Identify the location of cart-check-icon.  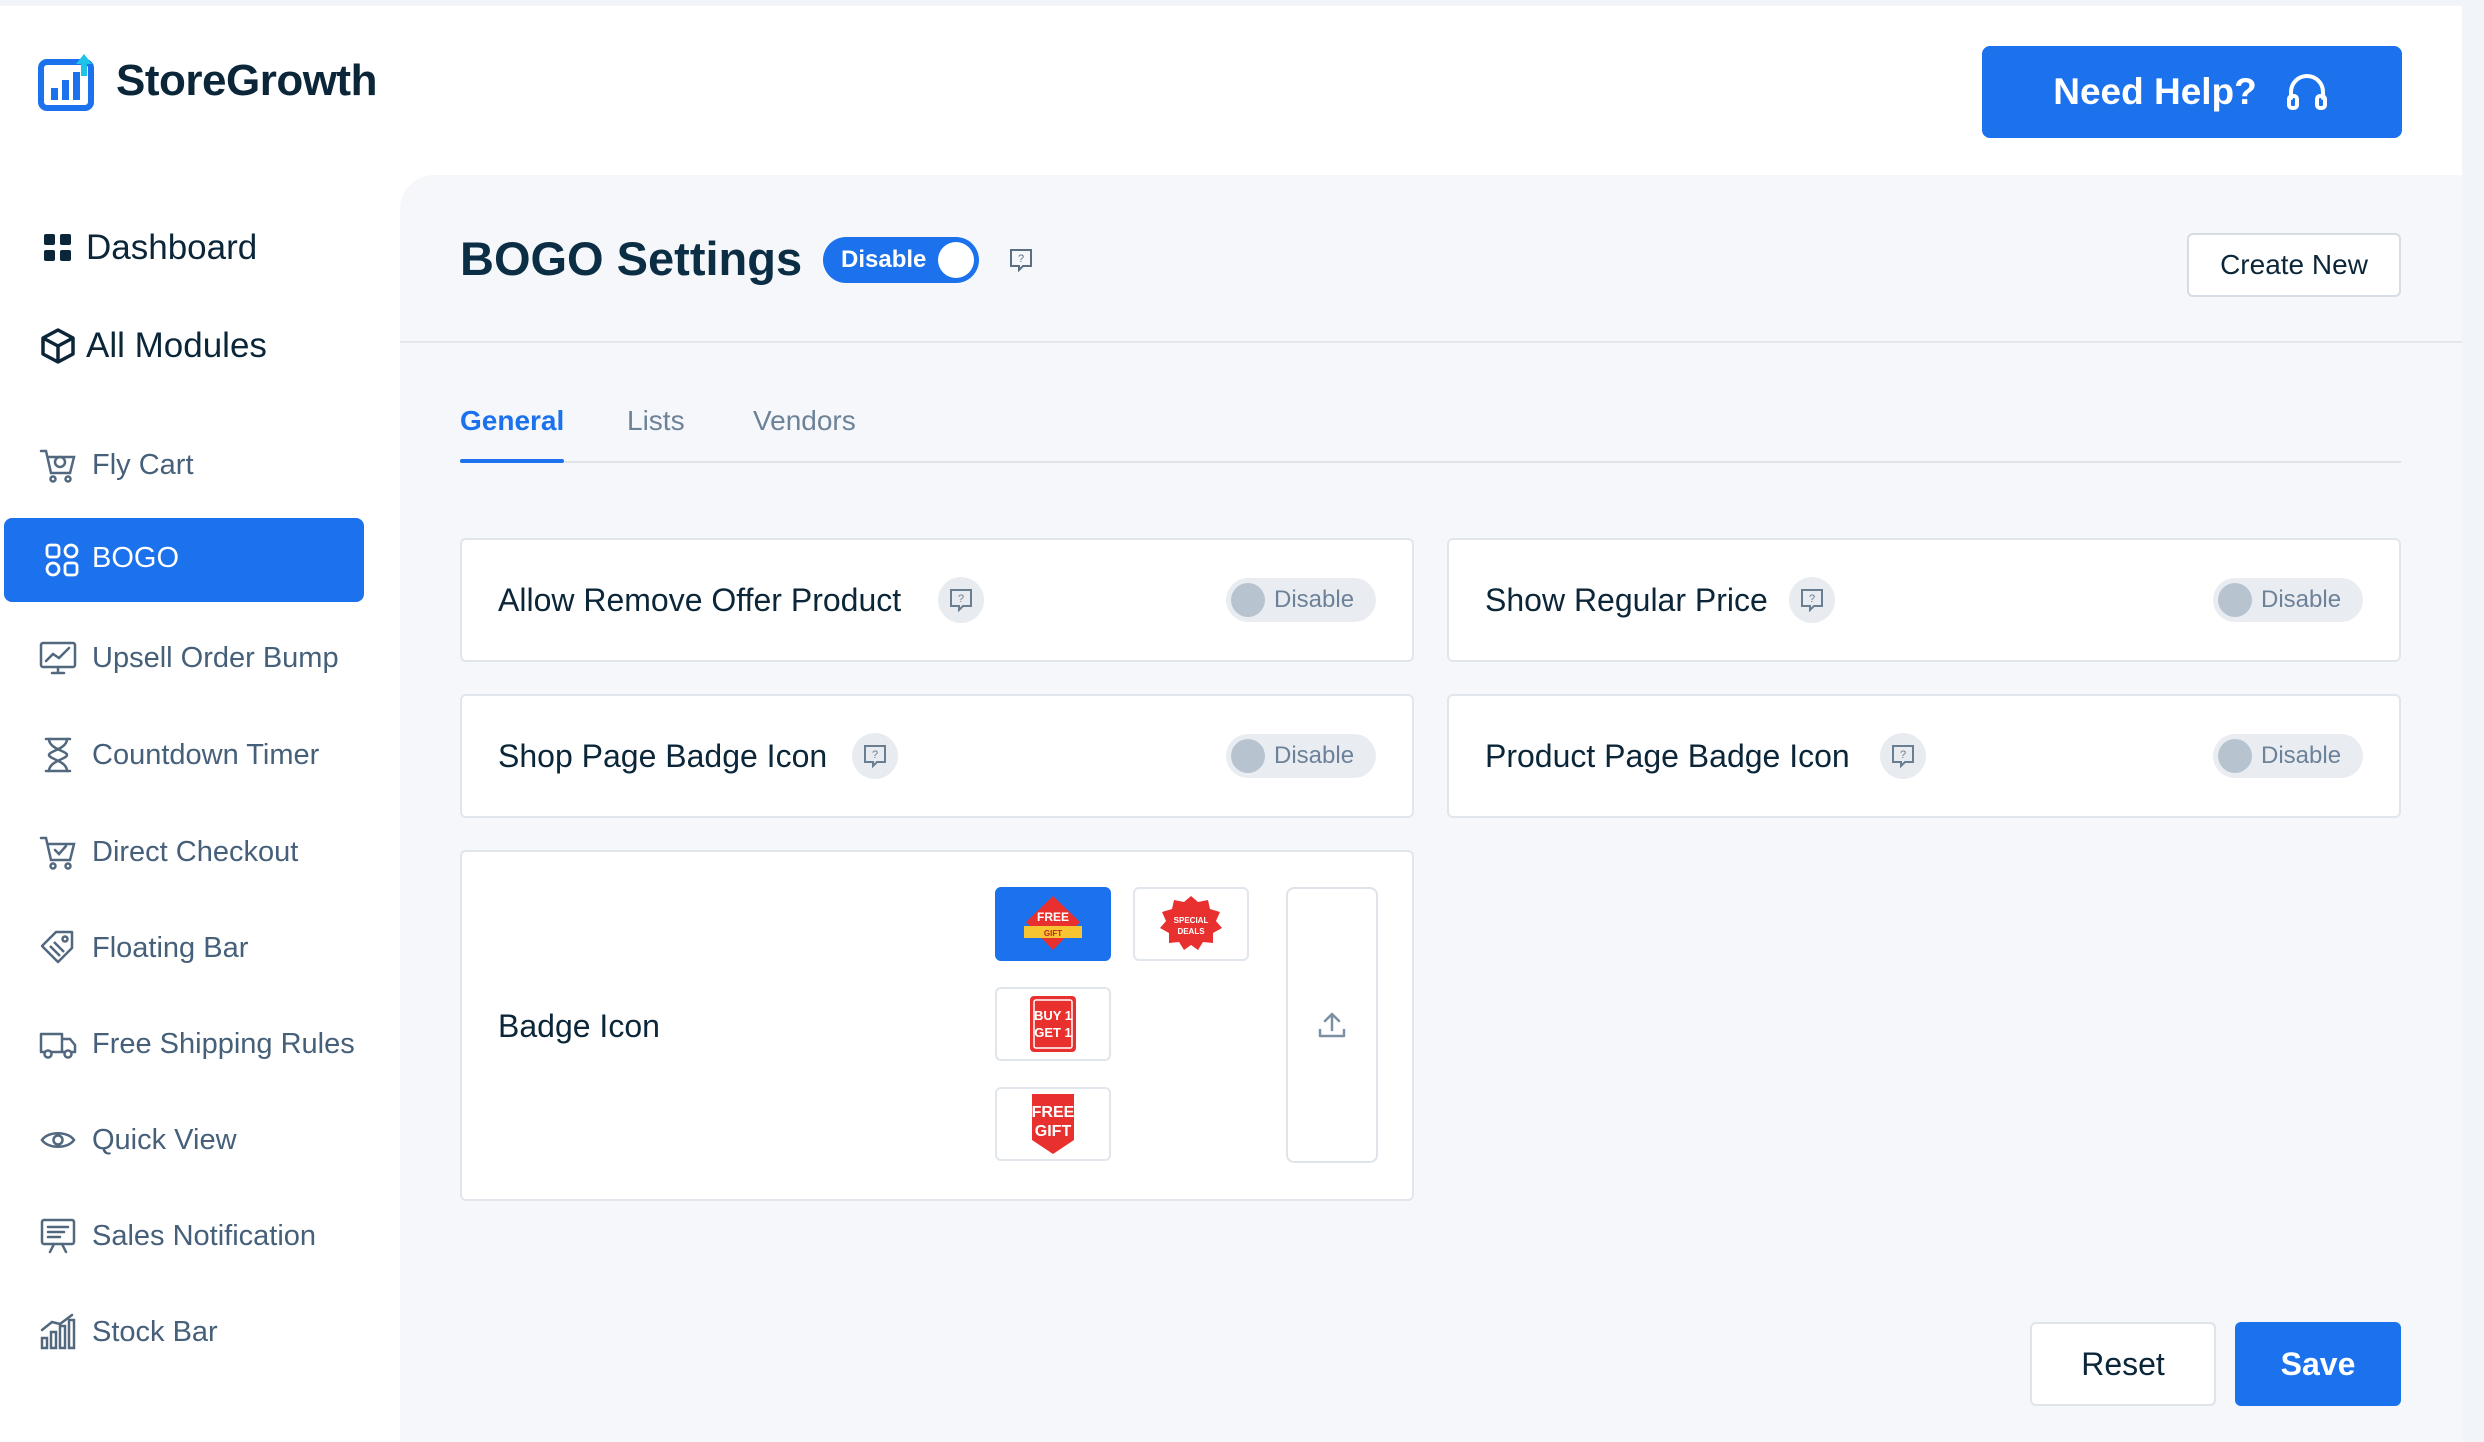
(58, 852).